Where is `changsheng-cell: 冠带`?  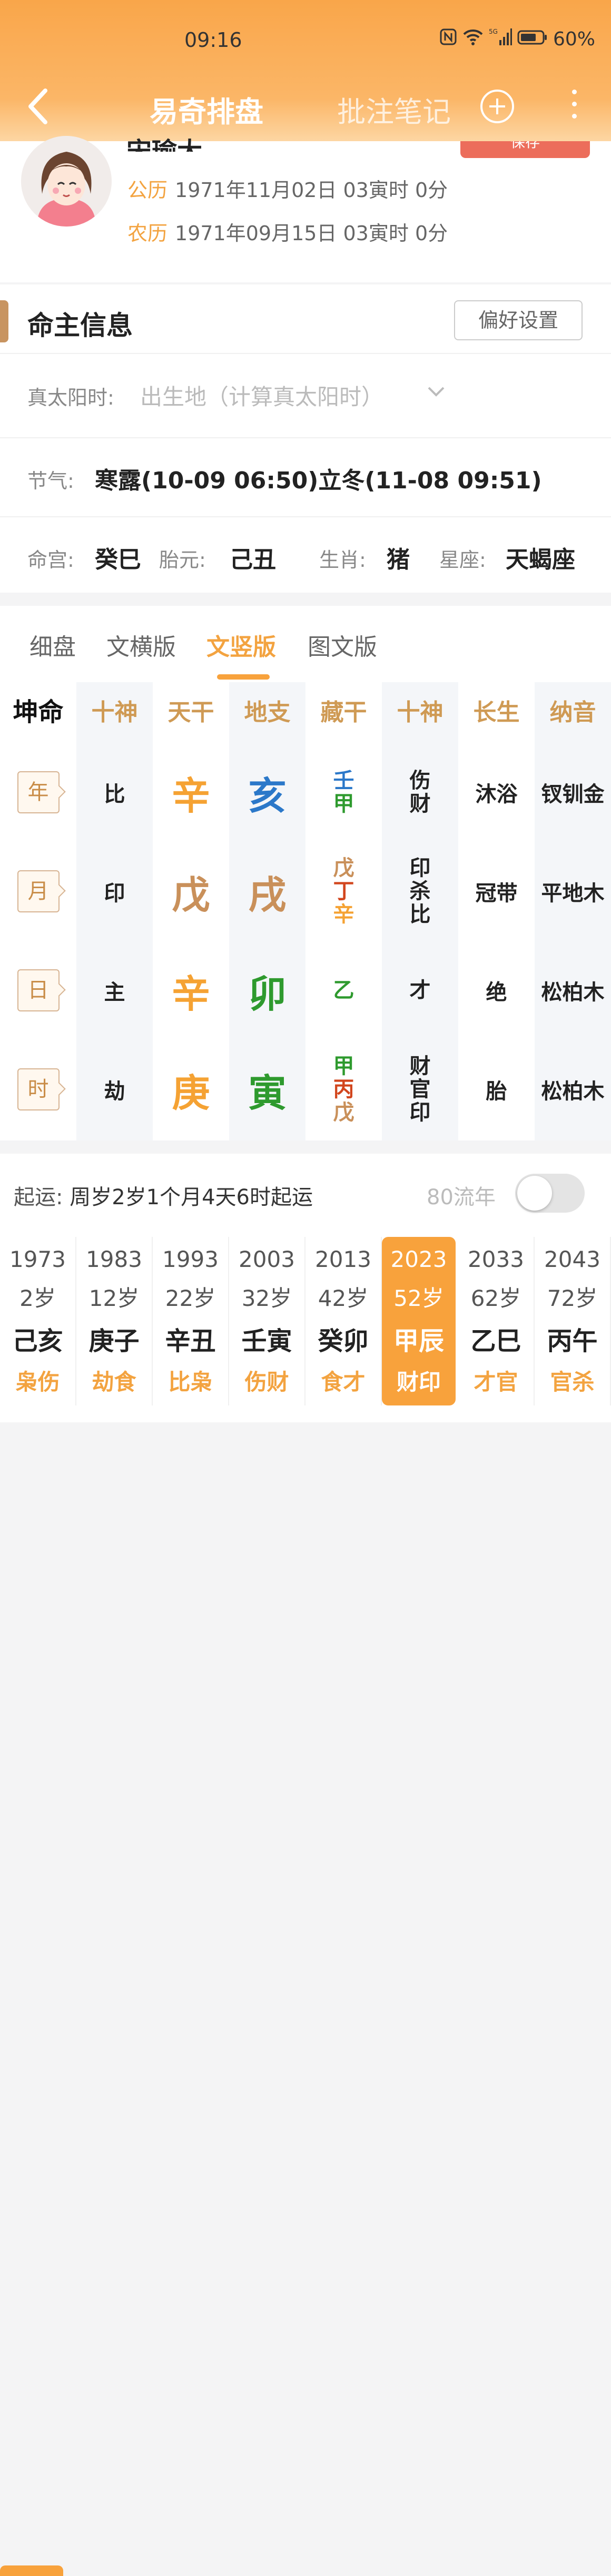 changsheng-cell: 冠带 is located at coordinates (496, 891).